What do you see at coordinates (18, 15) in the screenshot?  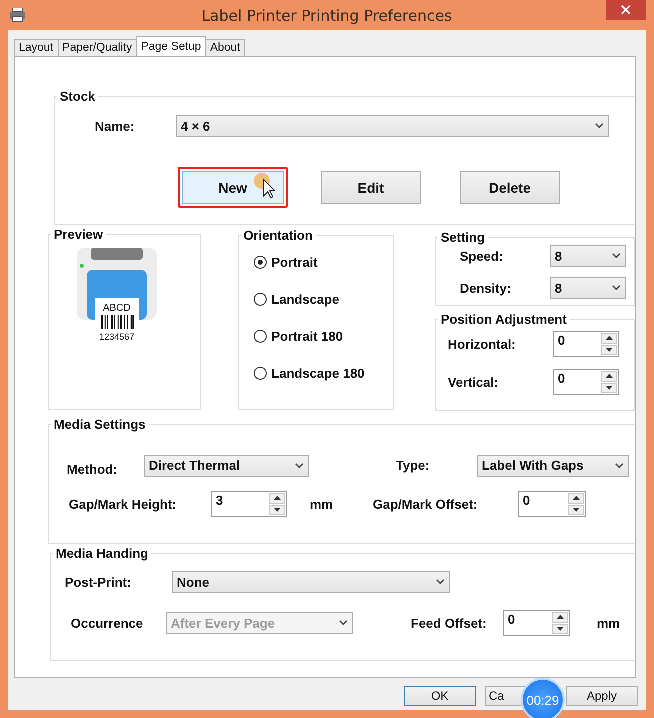 I see `printer-icon` at bounding box center [18, 15].